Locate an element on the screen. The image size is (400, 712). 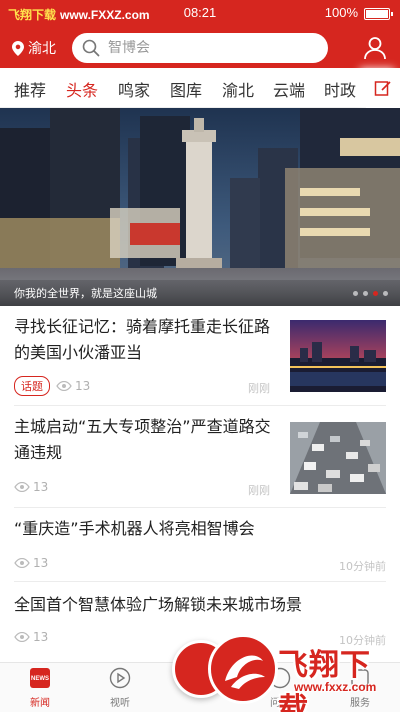
banner-caption: 你我的全世界，就是这座山城 is located at coordinates (85, 293).